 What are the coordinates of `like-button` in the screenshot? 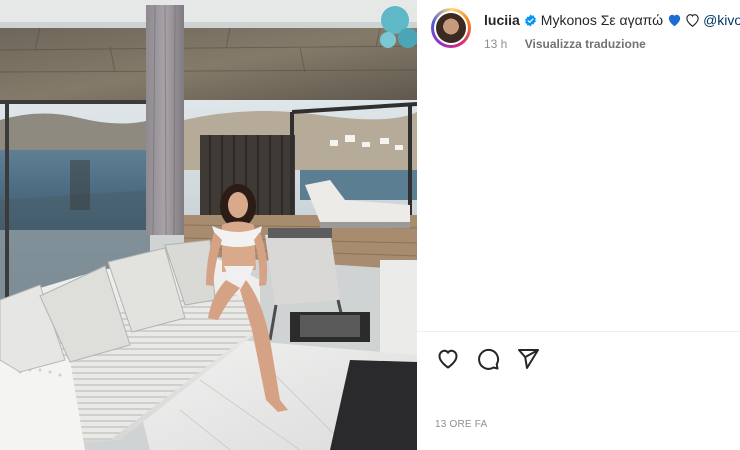 It's located at (448, 359).